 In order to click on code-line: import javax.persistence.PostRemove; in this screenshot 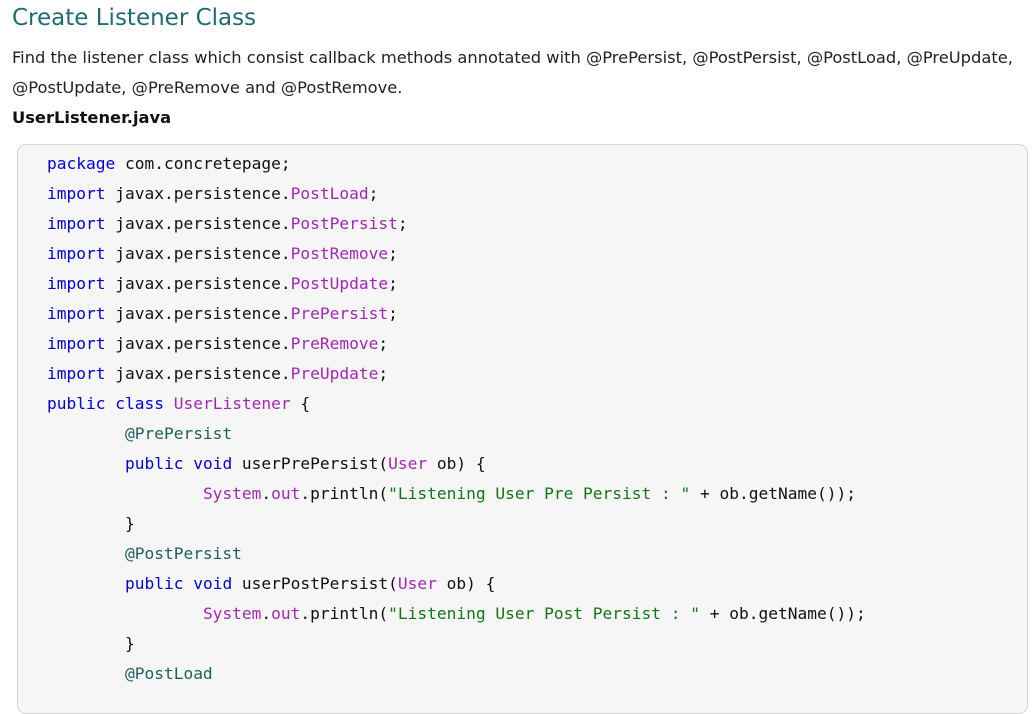, I will do `click(456, 254)`.